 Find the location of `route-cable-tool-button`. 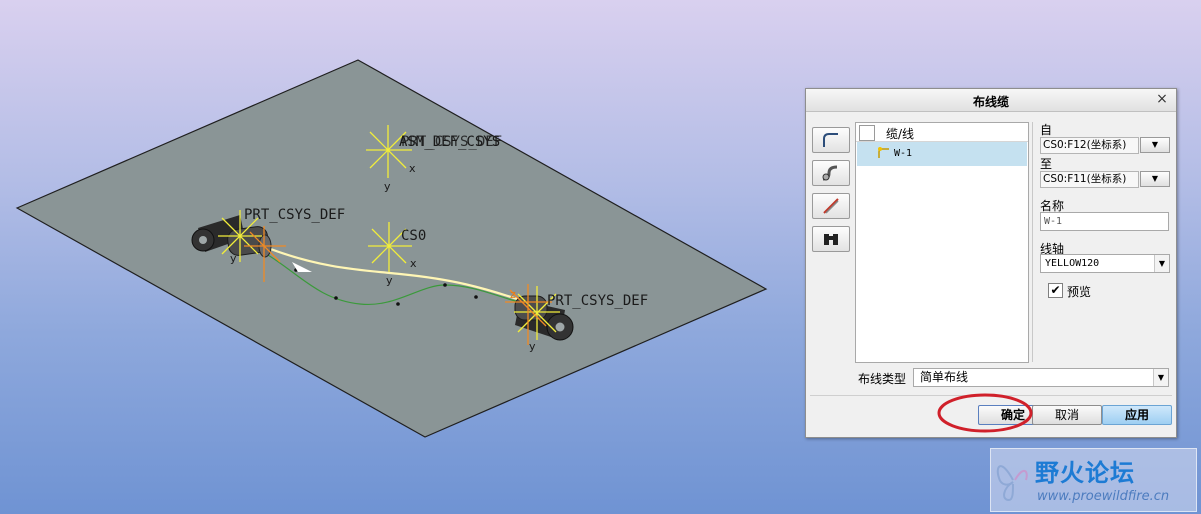

route-cable-tool-button is located at coordinates (831, 140).